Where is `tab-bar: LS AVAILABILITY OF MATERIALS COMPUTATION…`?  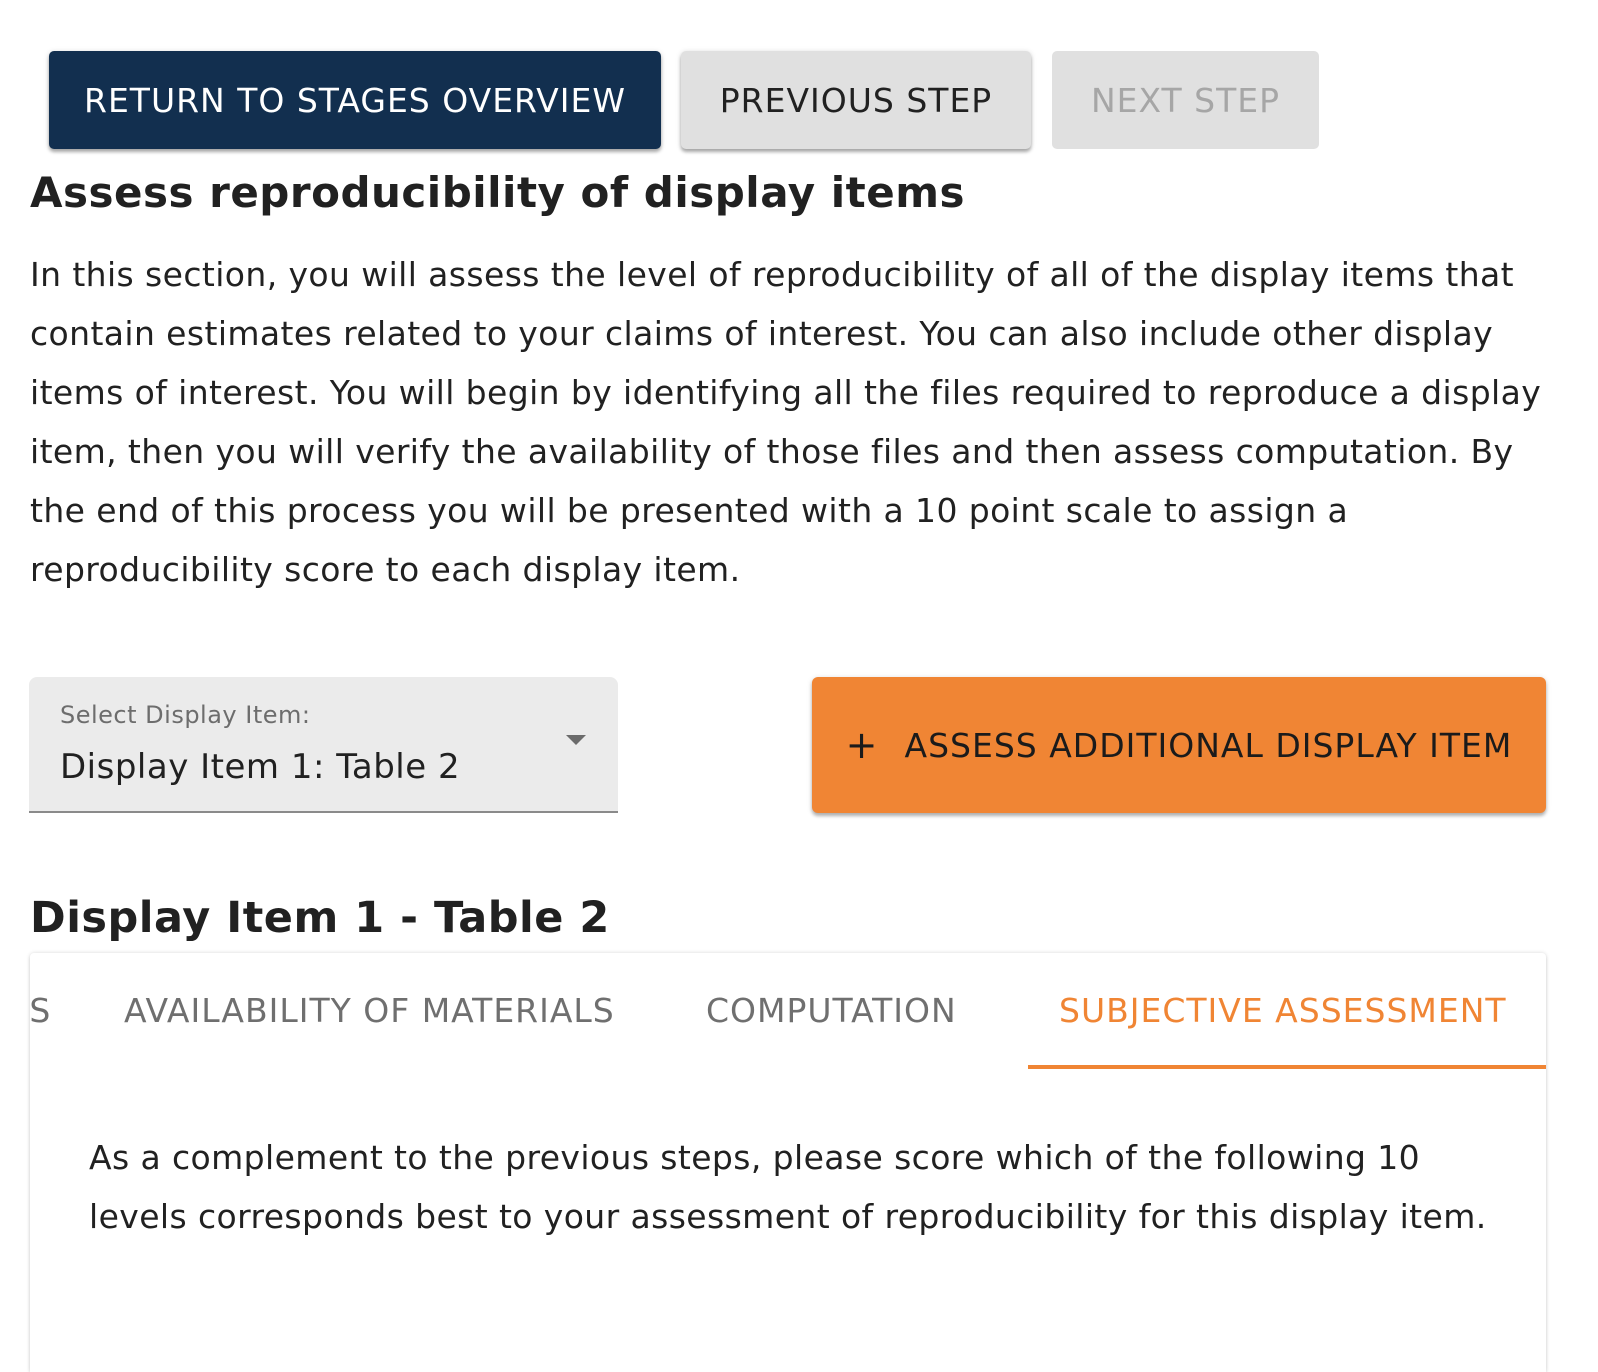
tab-bar: LS AVAILABILITY OF MATERIALS COMPUTATION… is located at coordinates (788, 1011).